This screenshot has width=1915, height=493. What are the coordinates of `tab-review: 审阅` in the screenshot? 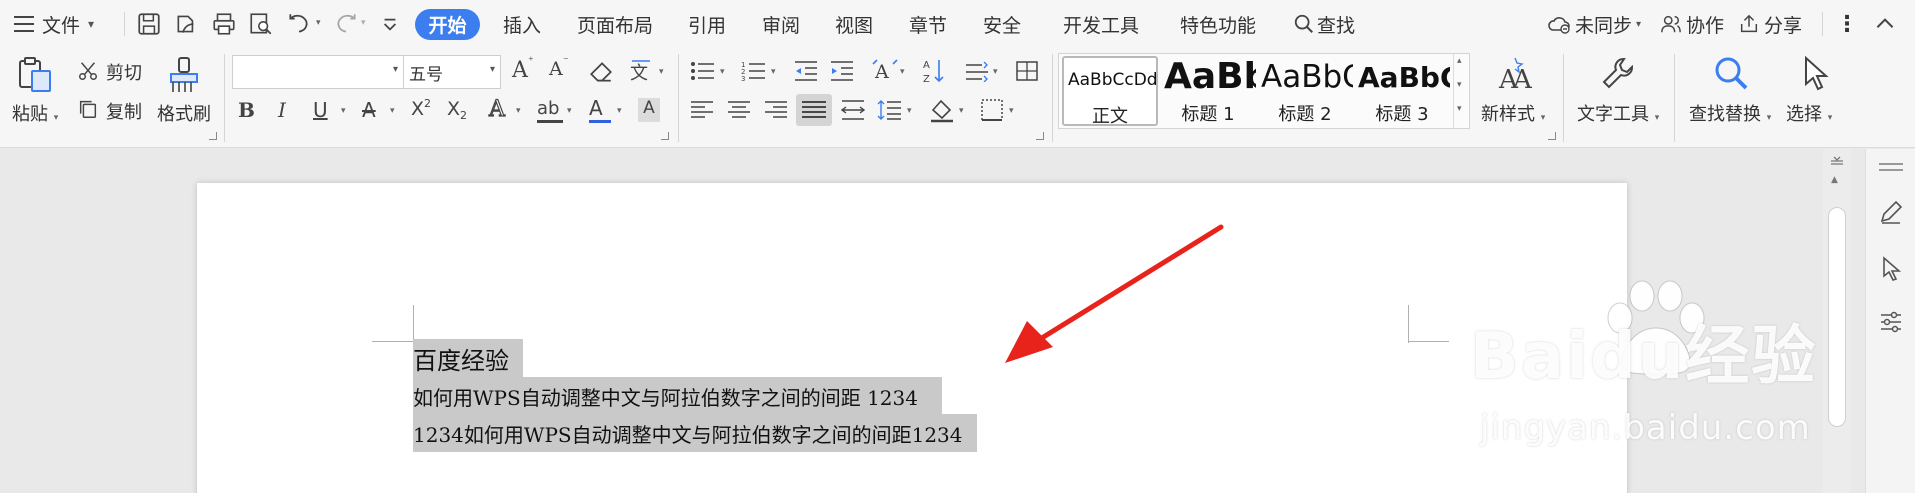 It's located at (781, 24).